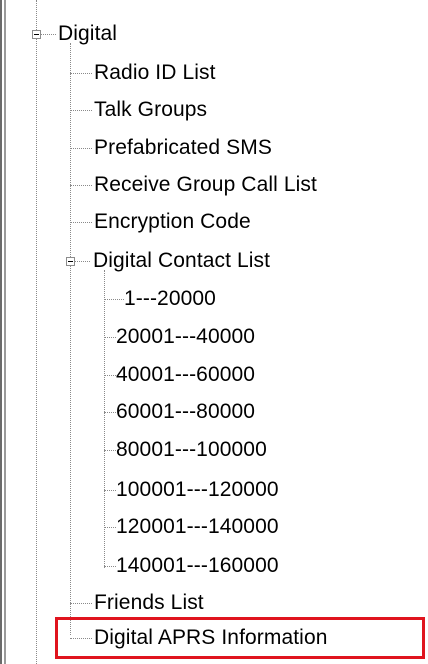 The width and height of the screenshot is (428, 664). What do you see at coordinates (197, 490) in the screenshot?
I see `tree-item-contact-range: 100001---120000` at bounding box center [197, 490].